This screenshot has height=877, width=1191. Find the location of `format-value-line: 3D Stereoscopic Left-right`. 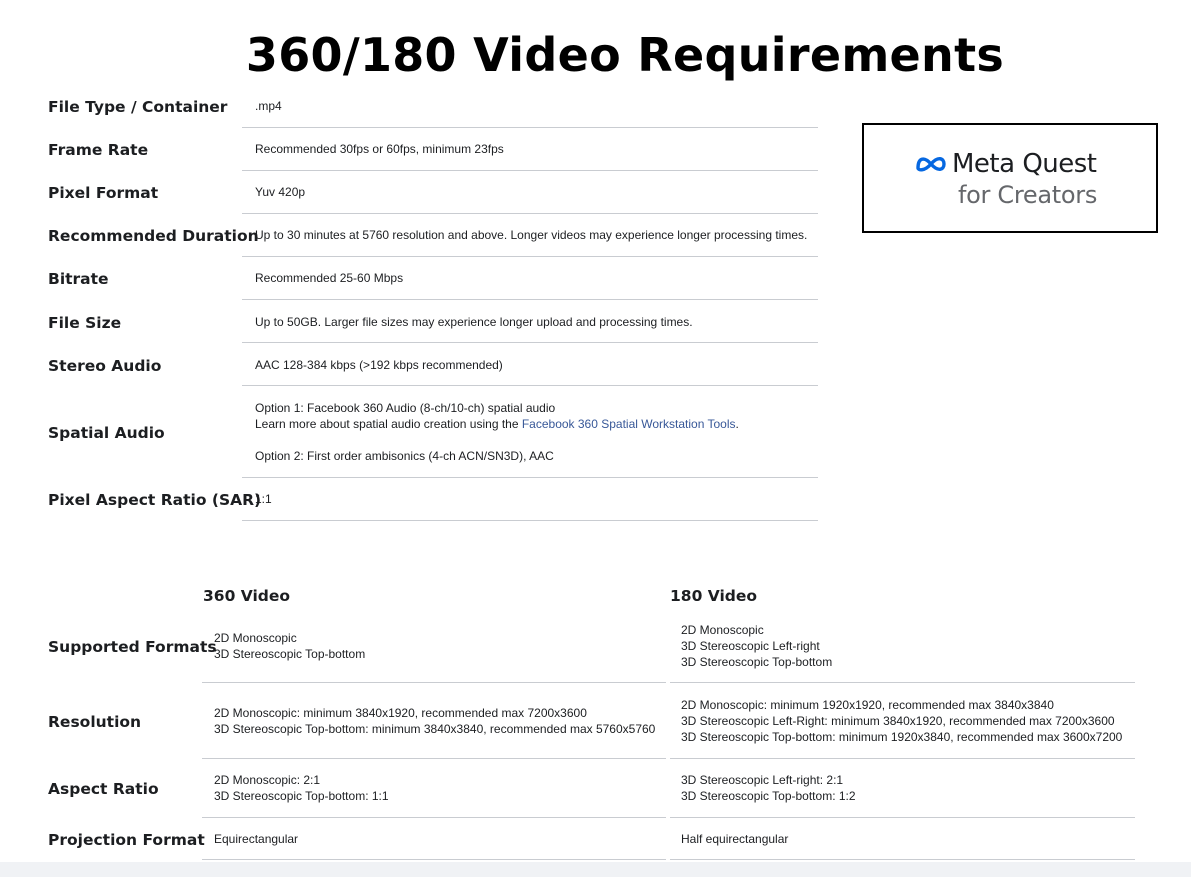

format-value-line: 3D Stereoscopic Left-right is located at coordinates (750, 646).